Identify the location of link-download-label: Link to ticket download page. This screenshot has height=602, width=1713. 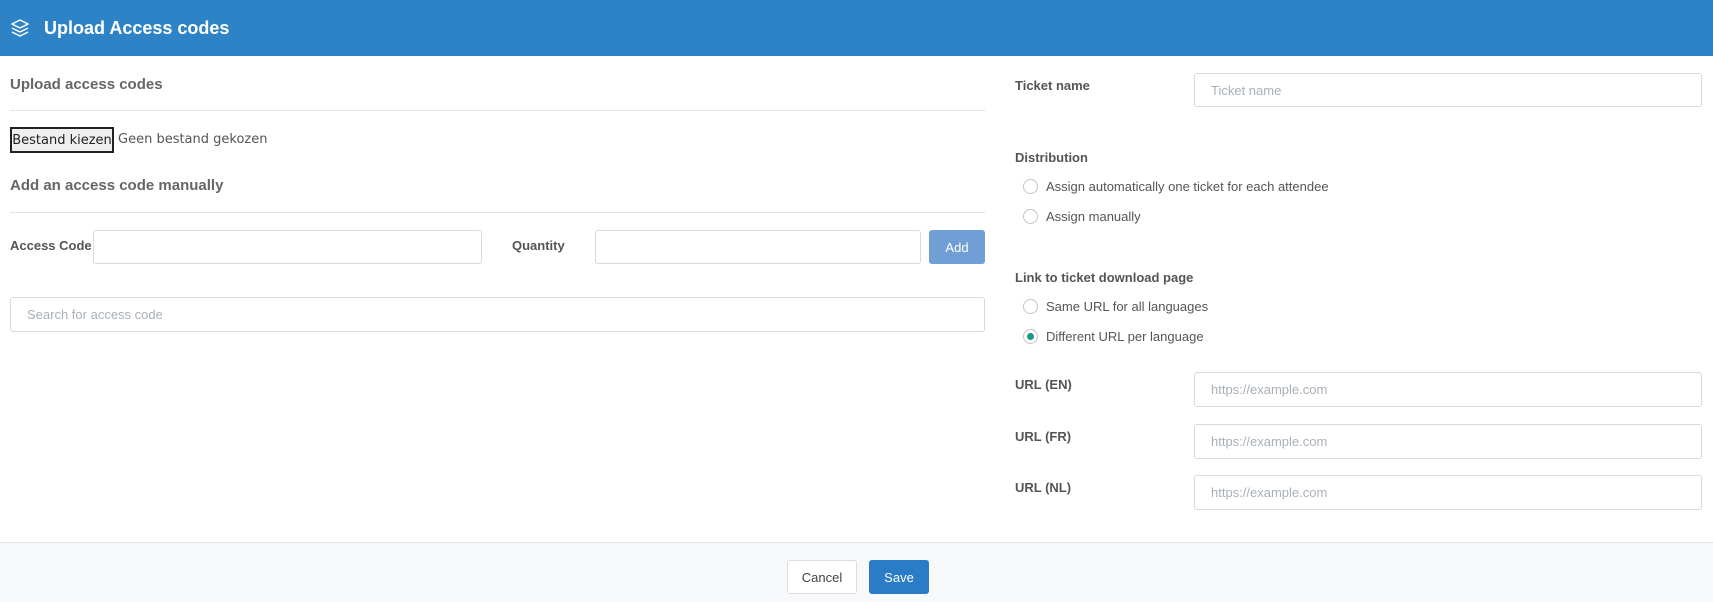
(1104, 277).